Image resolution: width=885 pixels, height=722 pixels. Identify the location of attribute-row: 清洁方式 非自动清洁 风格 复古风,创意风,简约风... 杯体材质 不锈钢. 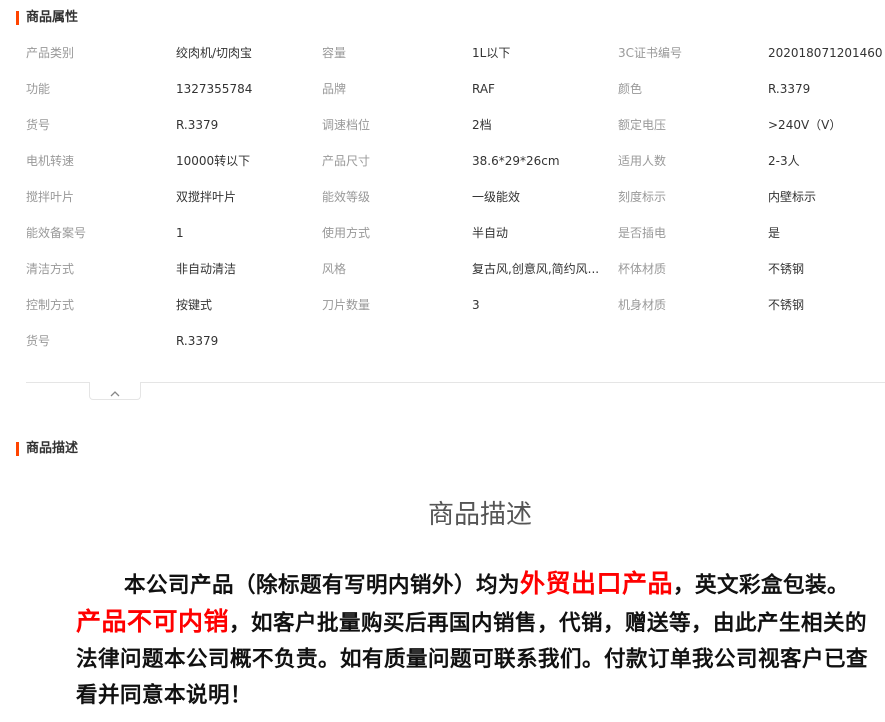
(442, 269).